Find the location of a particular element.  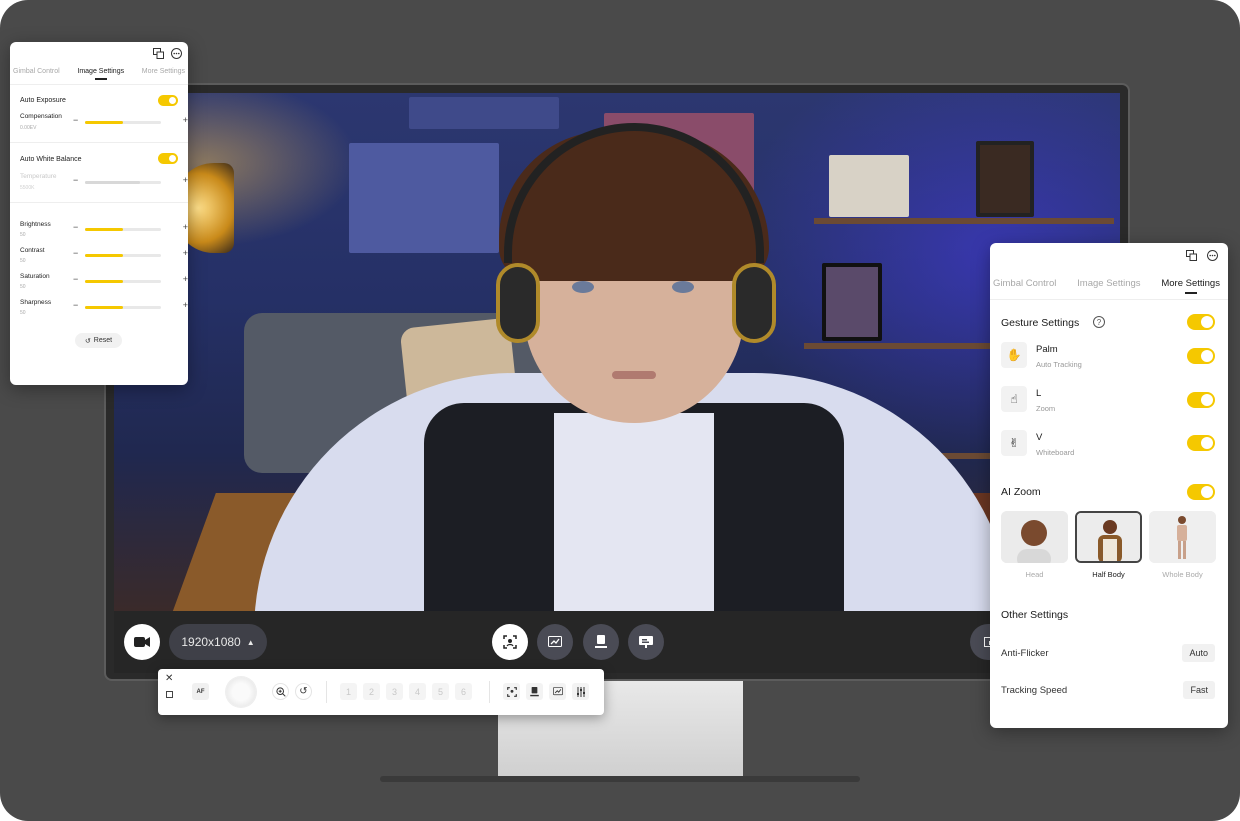

preset-button: 3 is located at coordinates (394, 691).